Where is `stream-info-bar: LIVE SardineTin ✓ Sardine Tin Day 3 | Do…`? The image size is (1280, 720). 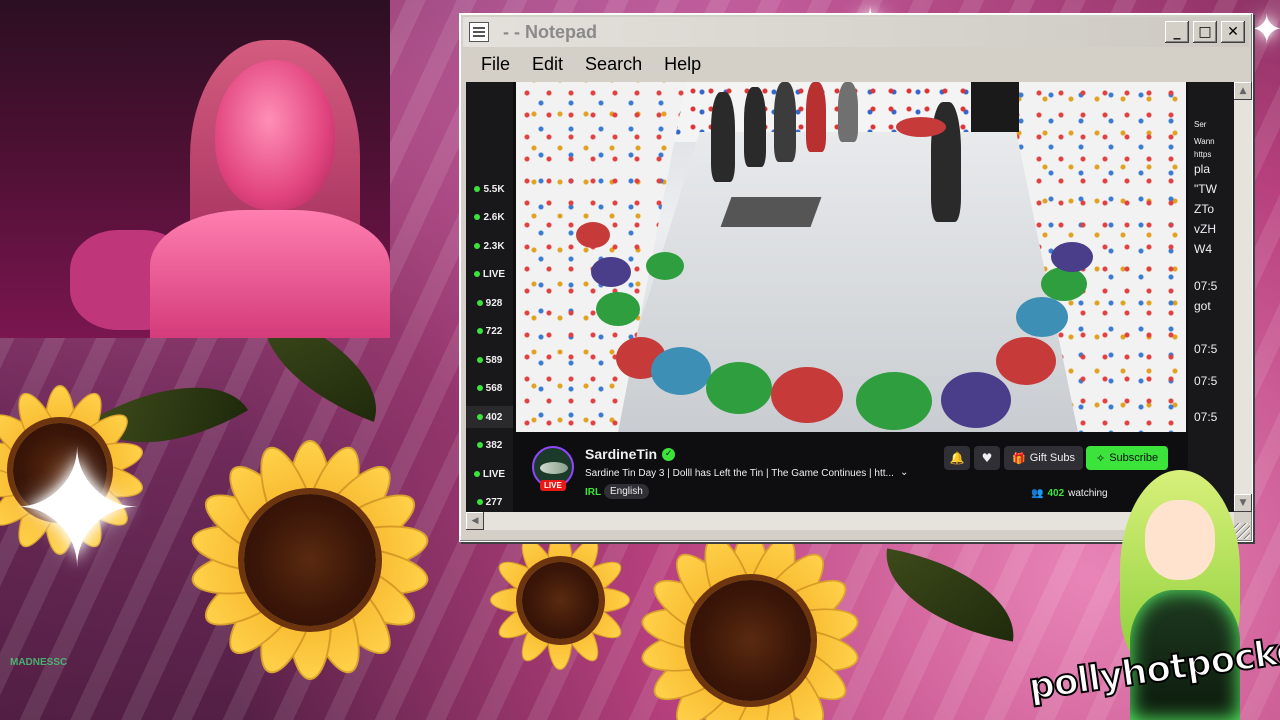 stream-info-bar: LIVE SardineTin ✓ Sardine Tin Day 3 | Do… is located at coordinates (851, 472).